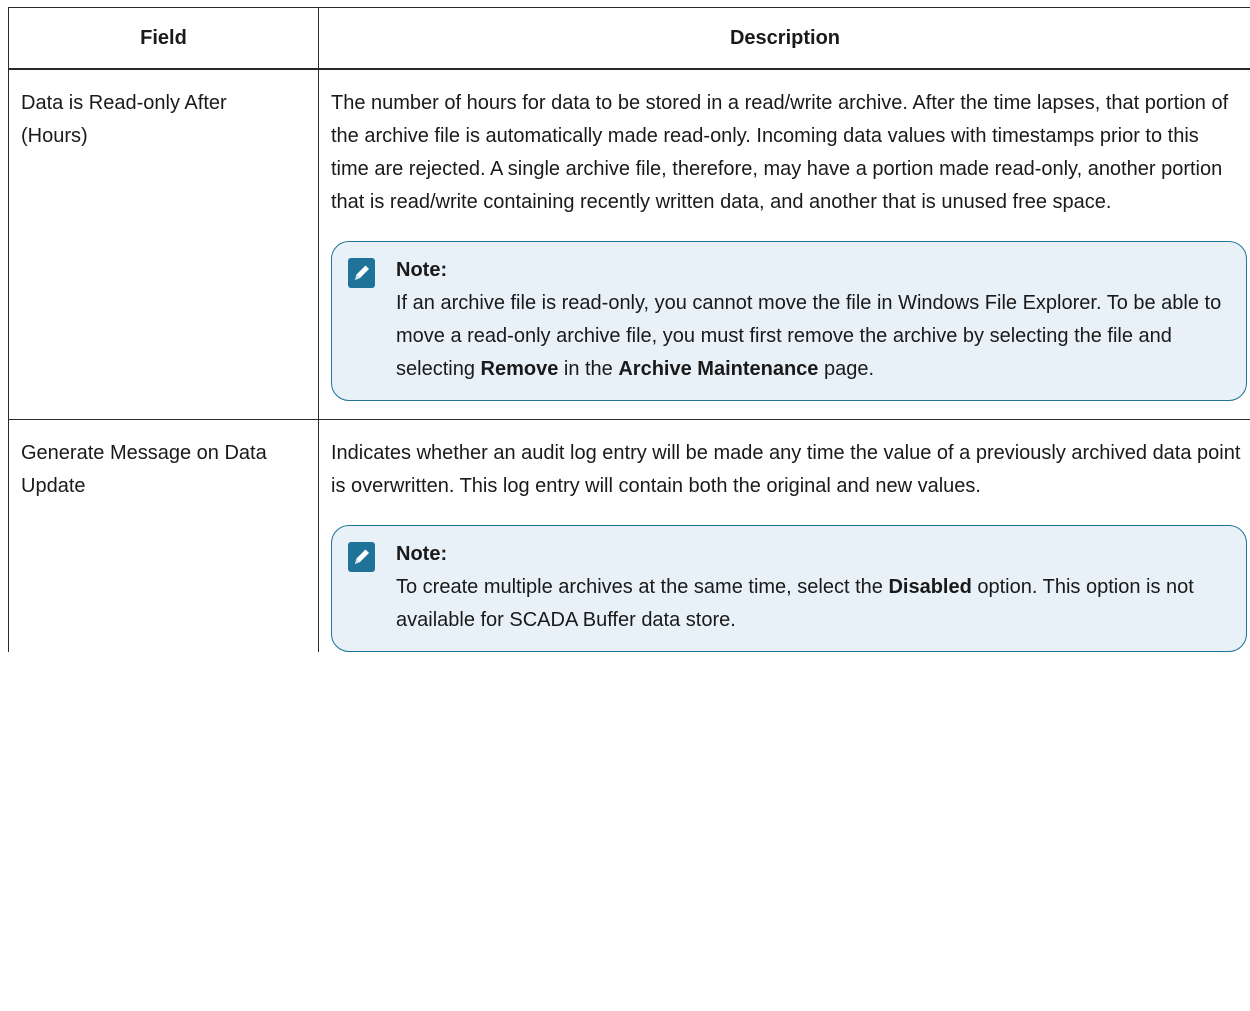 This screenshot has width=1250, height=1011. Describe the element at coordinates (519, 369) in the screenshot. I see `remove-term: Remove` at that location.